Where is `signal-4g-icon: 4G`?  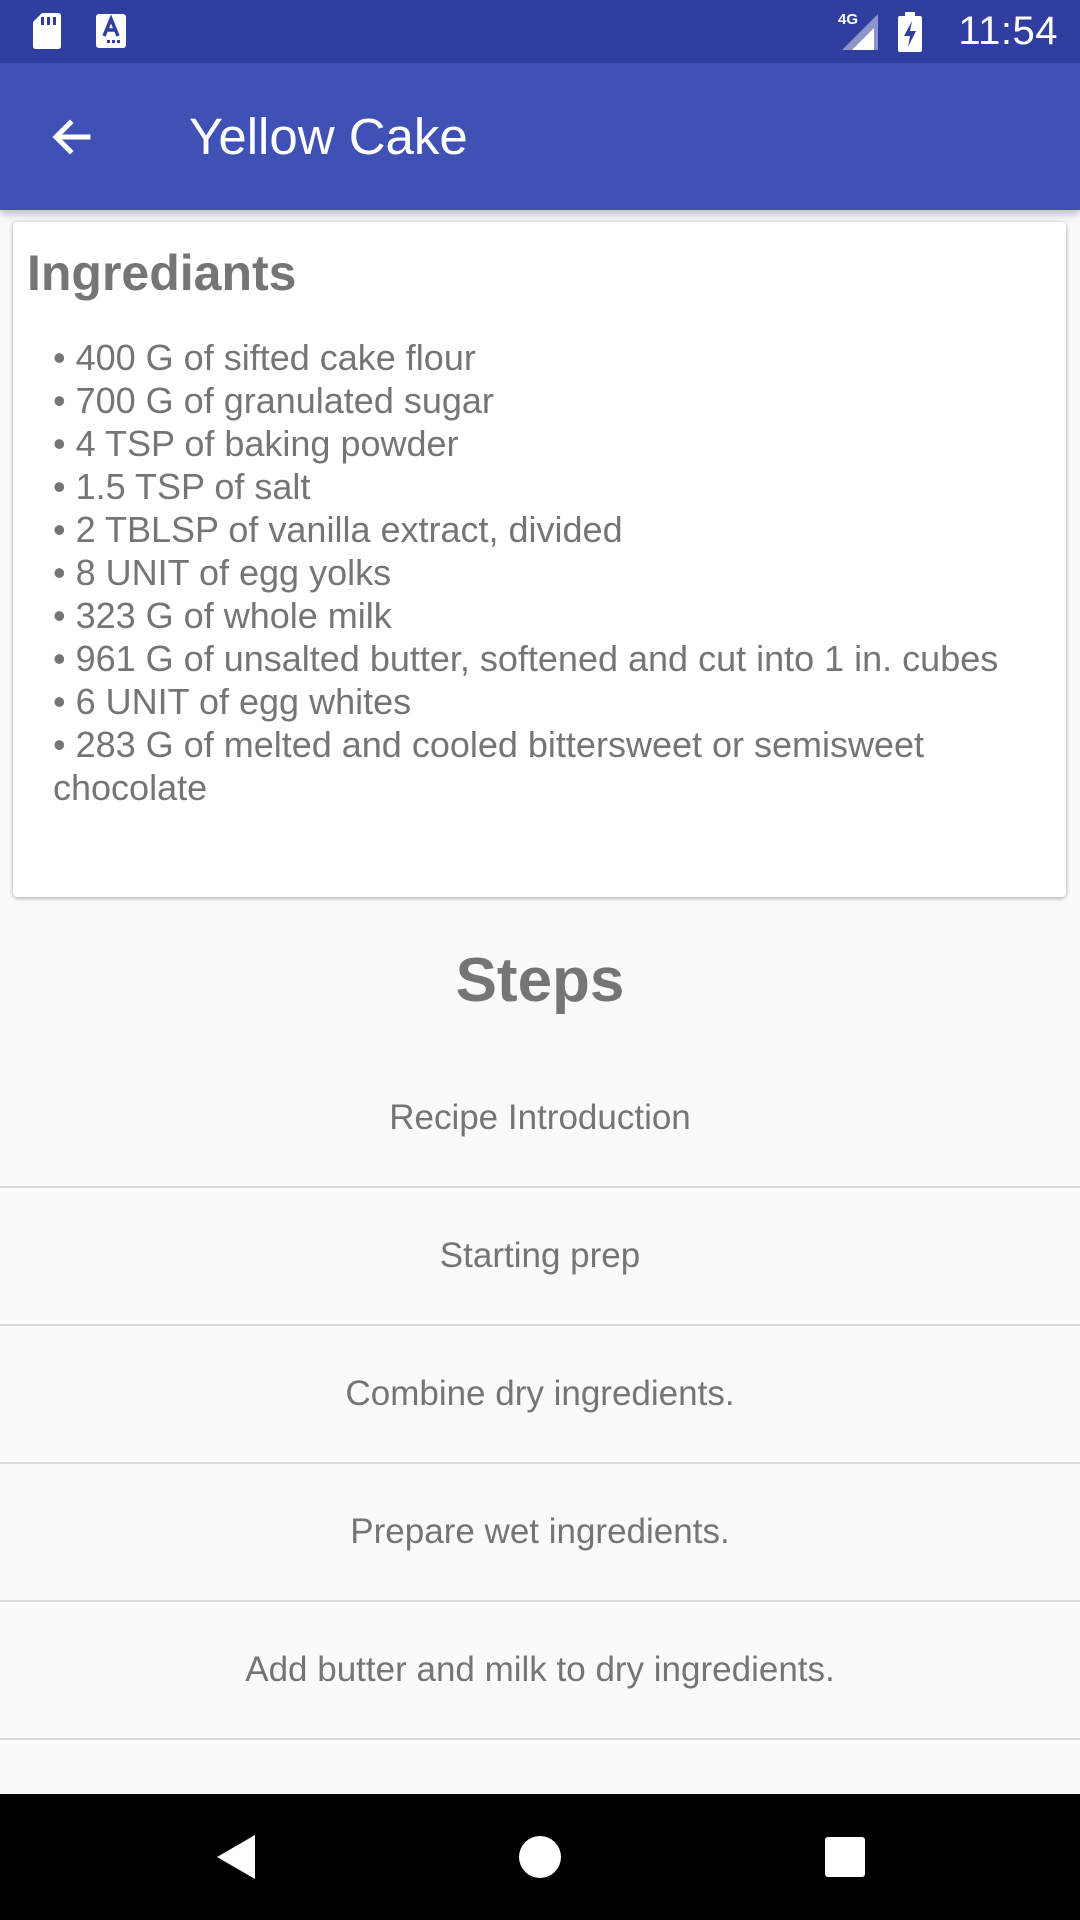 signal-4g-icon: 4G is located at coordinates (860, 33).